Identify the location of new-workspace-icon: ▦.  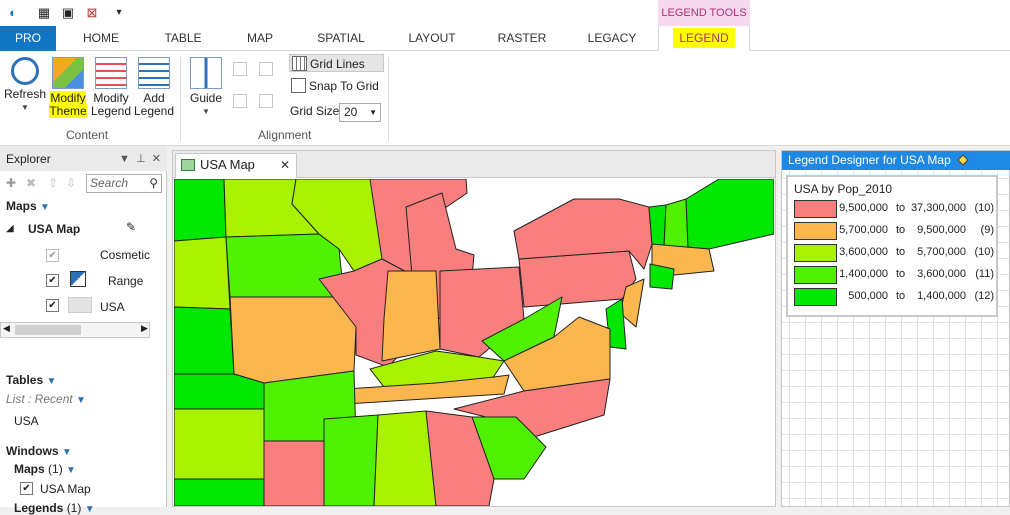
(44, 13).